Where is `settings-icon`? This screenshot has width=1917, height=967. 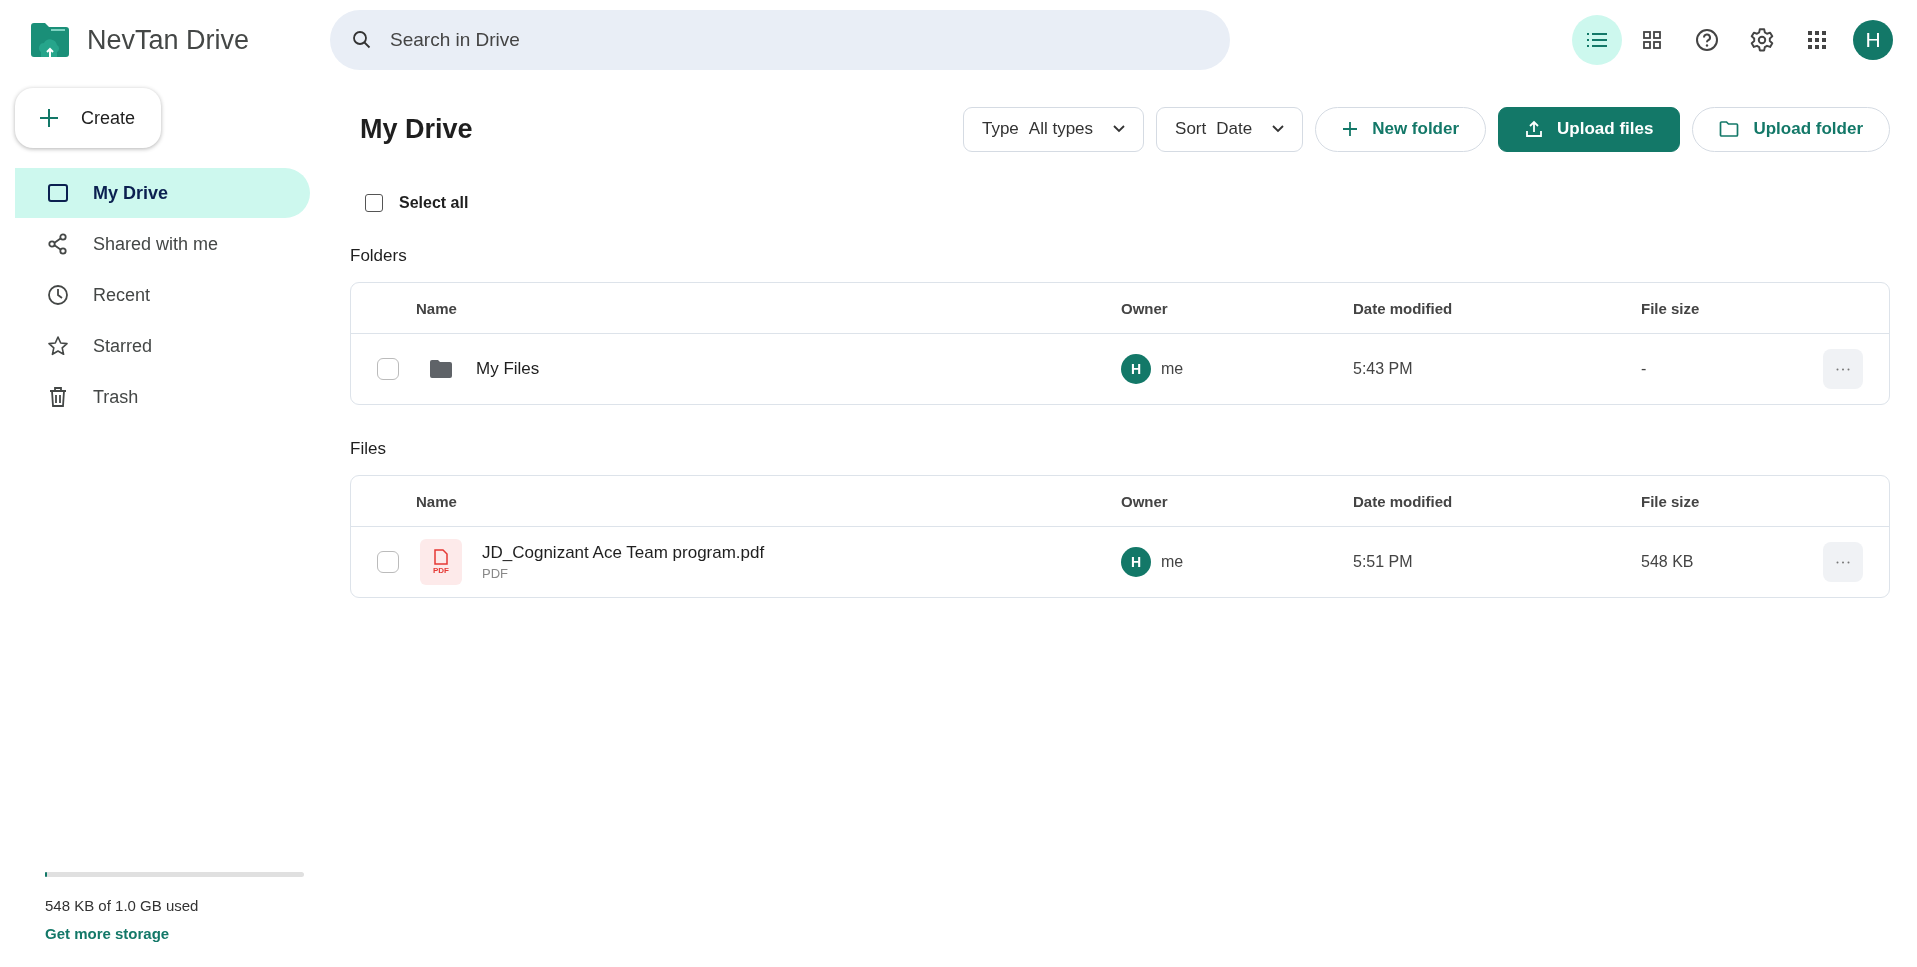
settings-icon is located at coordinates (1762, 40).